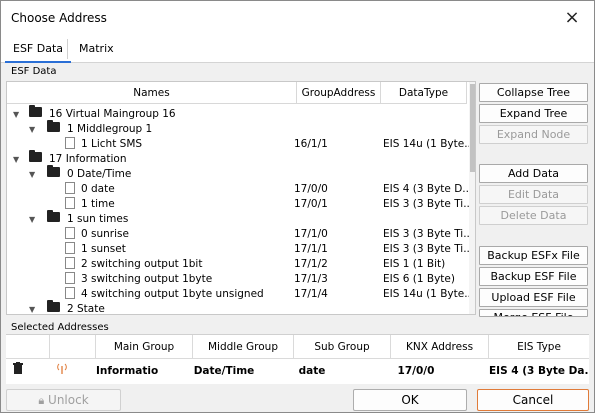  Describe the element at coordinates (237, 307) in the screenshot. I see `tree-row: ▼ 2 State` at that location.